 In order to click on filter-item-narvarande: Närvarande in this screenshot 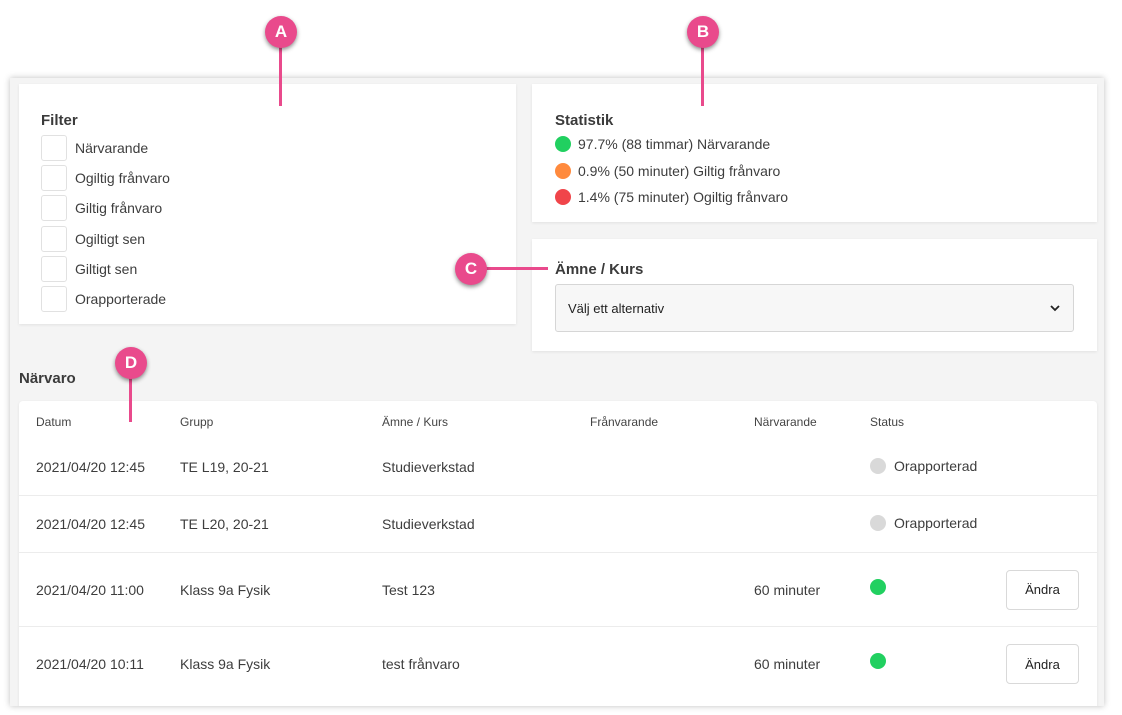, I will do `click(105, 148)`.